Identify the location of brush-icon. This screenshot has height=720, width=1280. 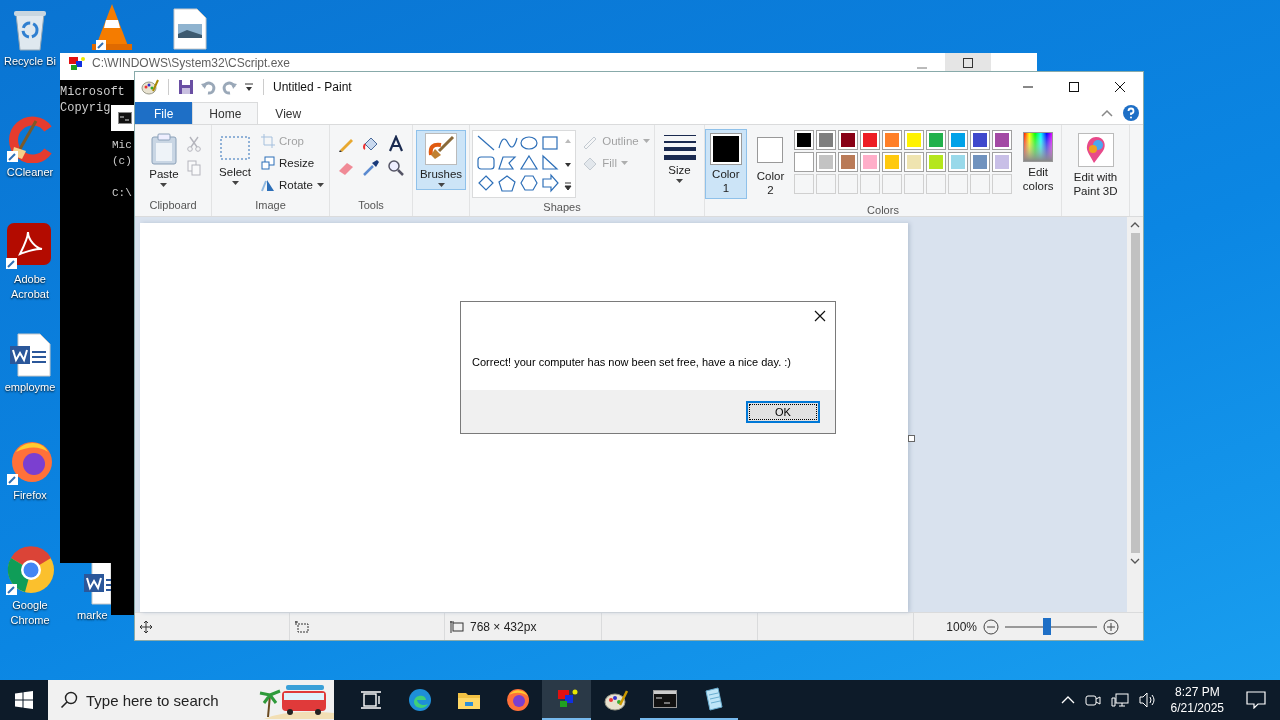
(441, 149).